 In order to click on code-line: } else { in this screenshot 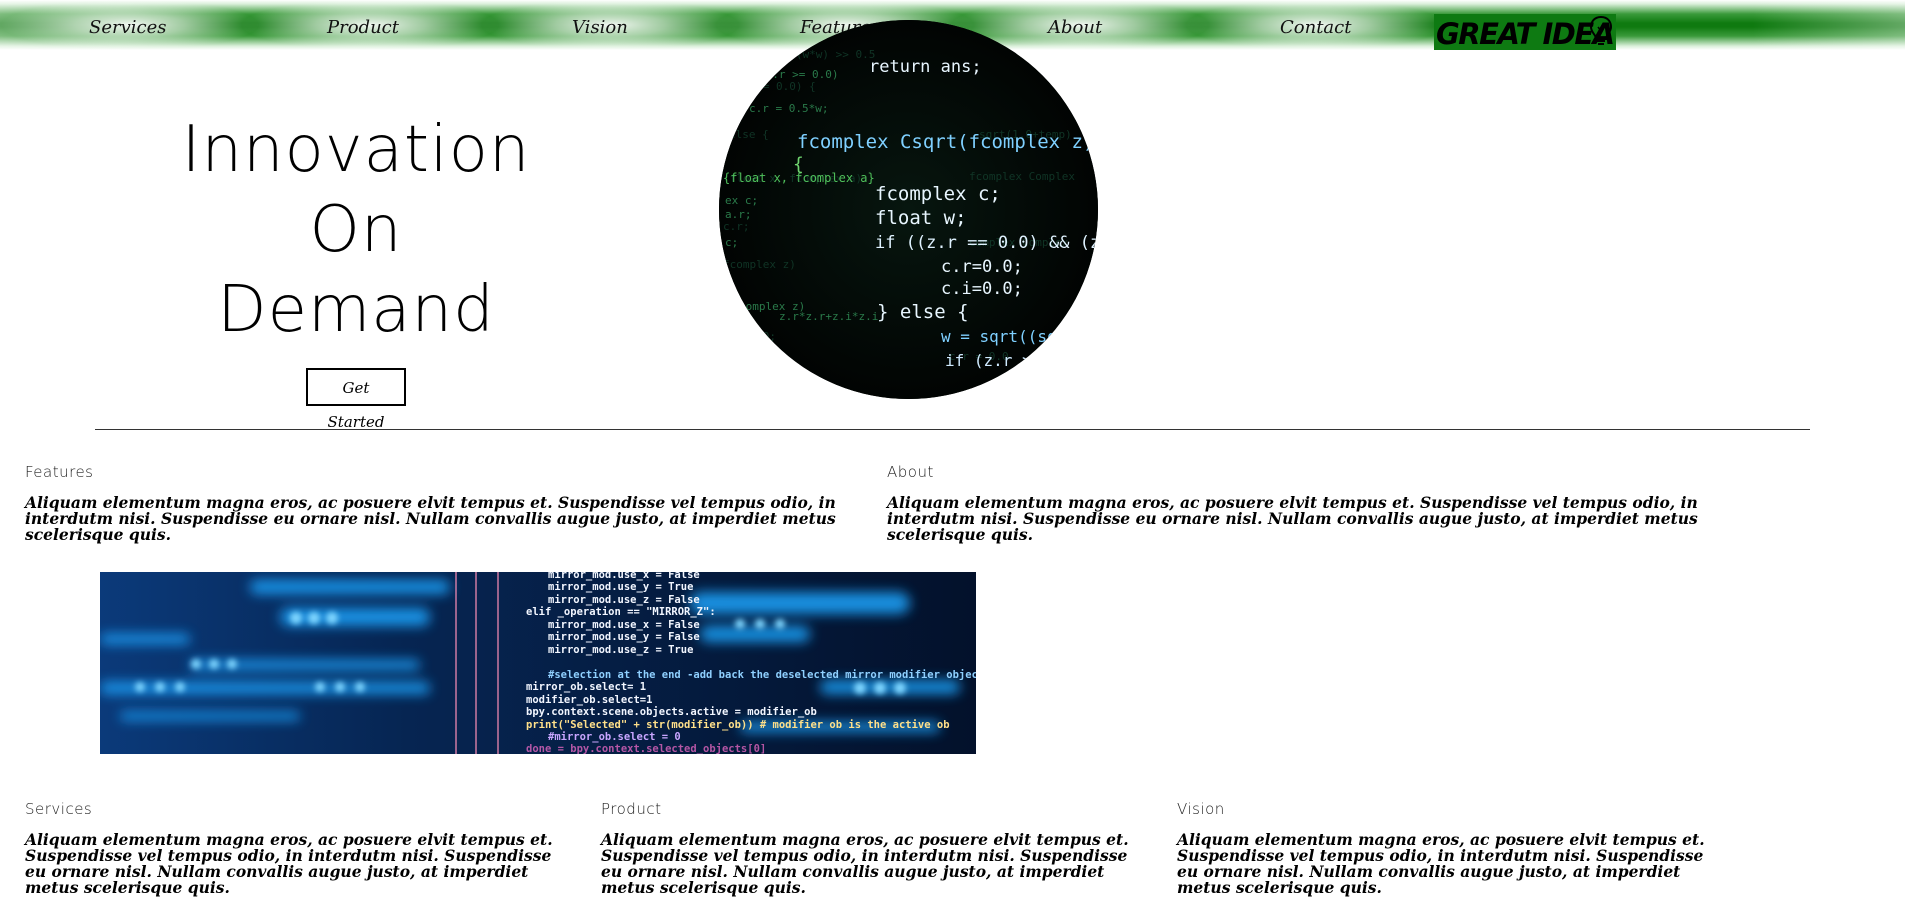, I will do `click(923, 312)`.